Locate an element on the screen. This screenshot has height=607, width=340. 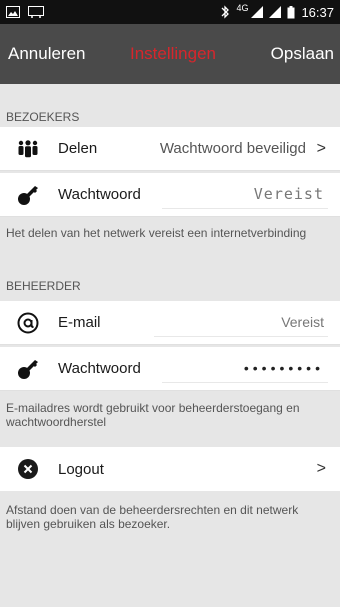
email-placeholder: Vereist is located at coordinates (302, 322).